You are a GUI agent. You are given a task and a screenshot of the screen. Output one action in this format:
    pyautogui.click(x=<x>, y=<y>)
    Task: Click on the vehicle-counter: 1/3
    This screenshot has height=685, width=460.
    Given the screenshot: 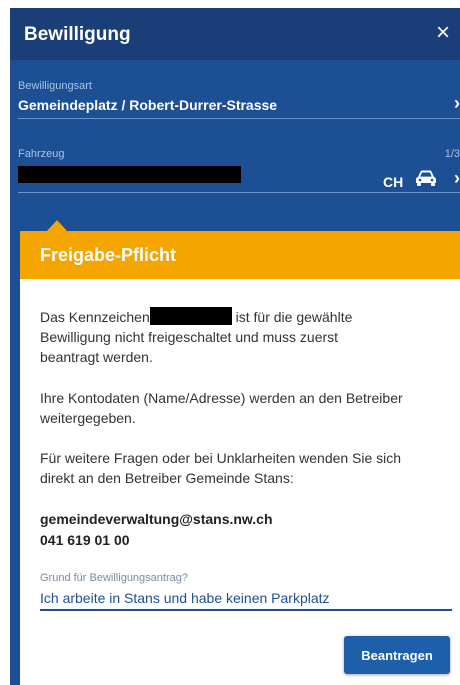 What is the action you would take?
    pyautogui.click(x=452, y=154)
    